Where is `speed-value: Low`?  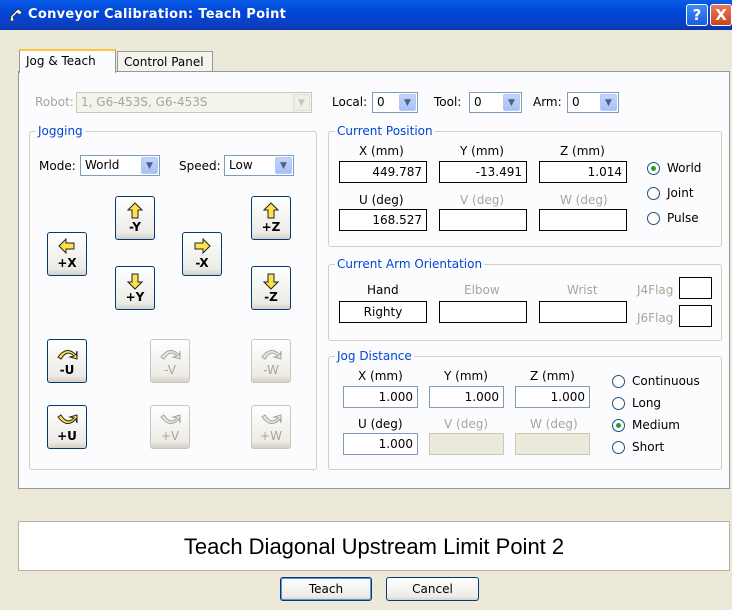 speed-value: Low is located at coordinates (241, 165).